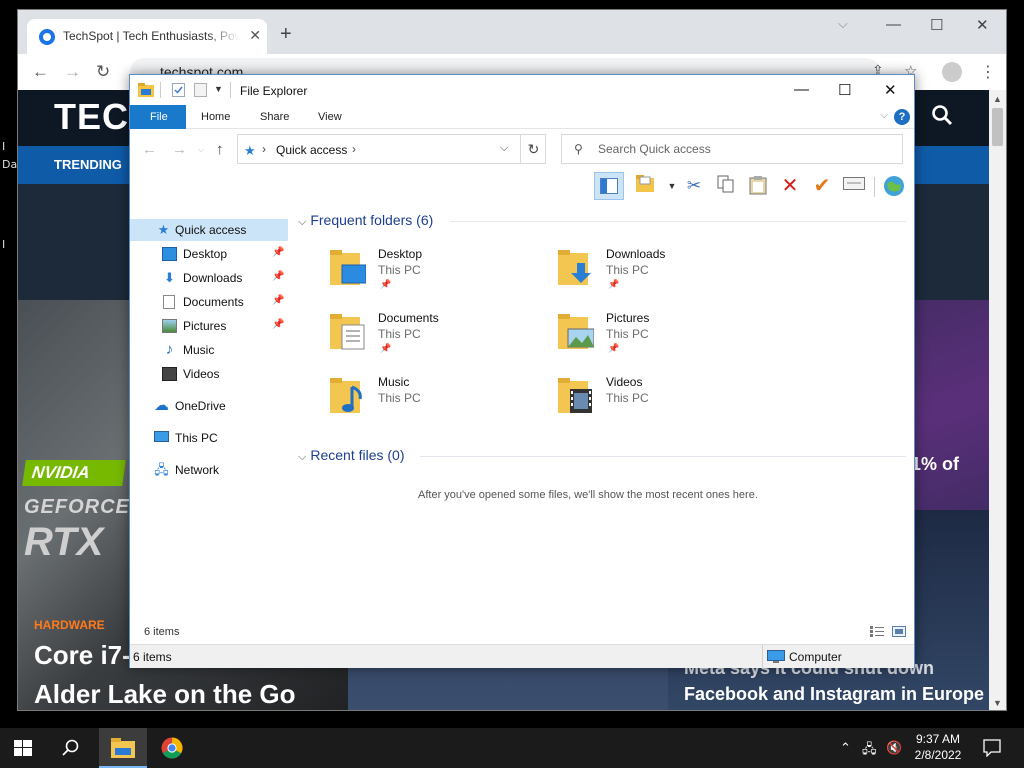 Image resolution: width=1024 pixels, height=768 pixels. Describe the element at coordinates (938, 747) in the screenshot. I see `system-clock: 9:37 AM 2/8/2022` at that location.